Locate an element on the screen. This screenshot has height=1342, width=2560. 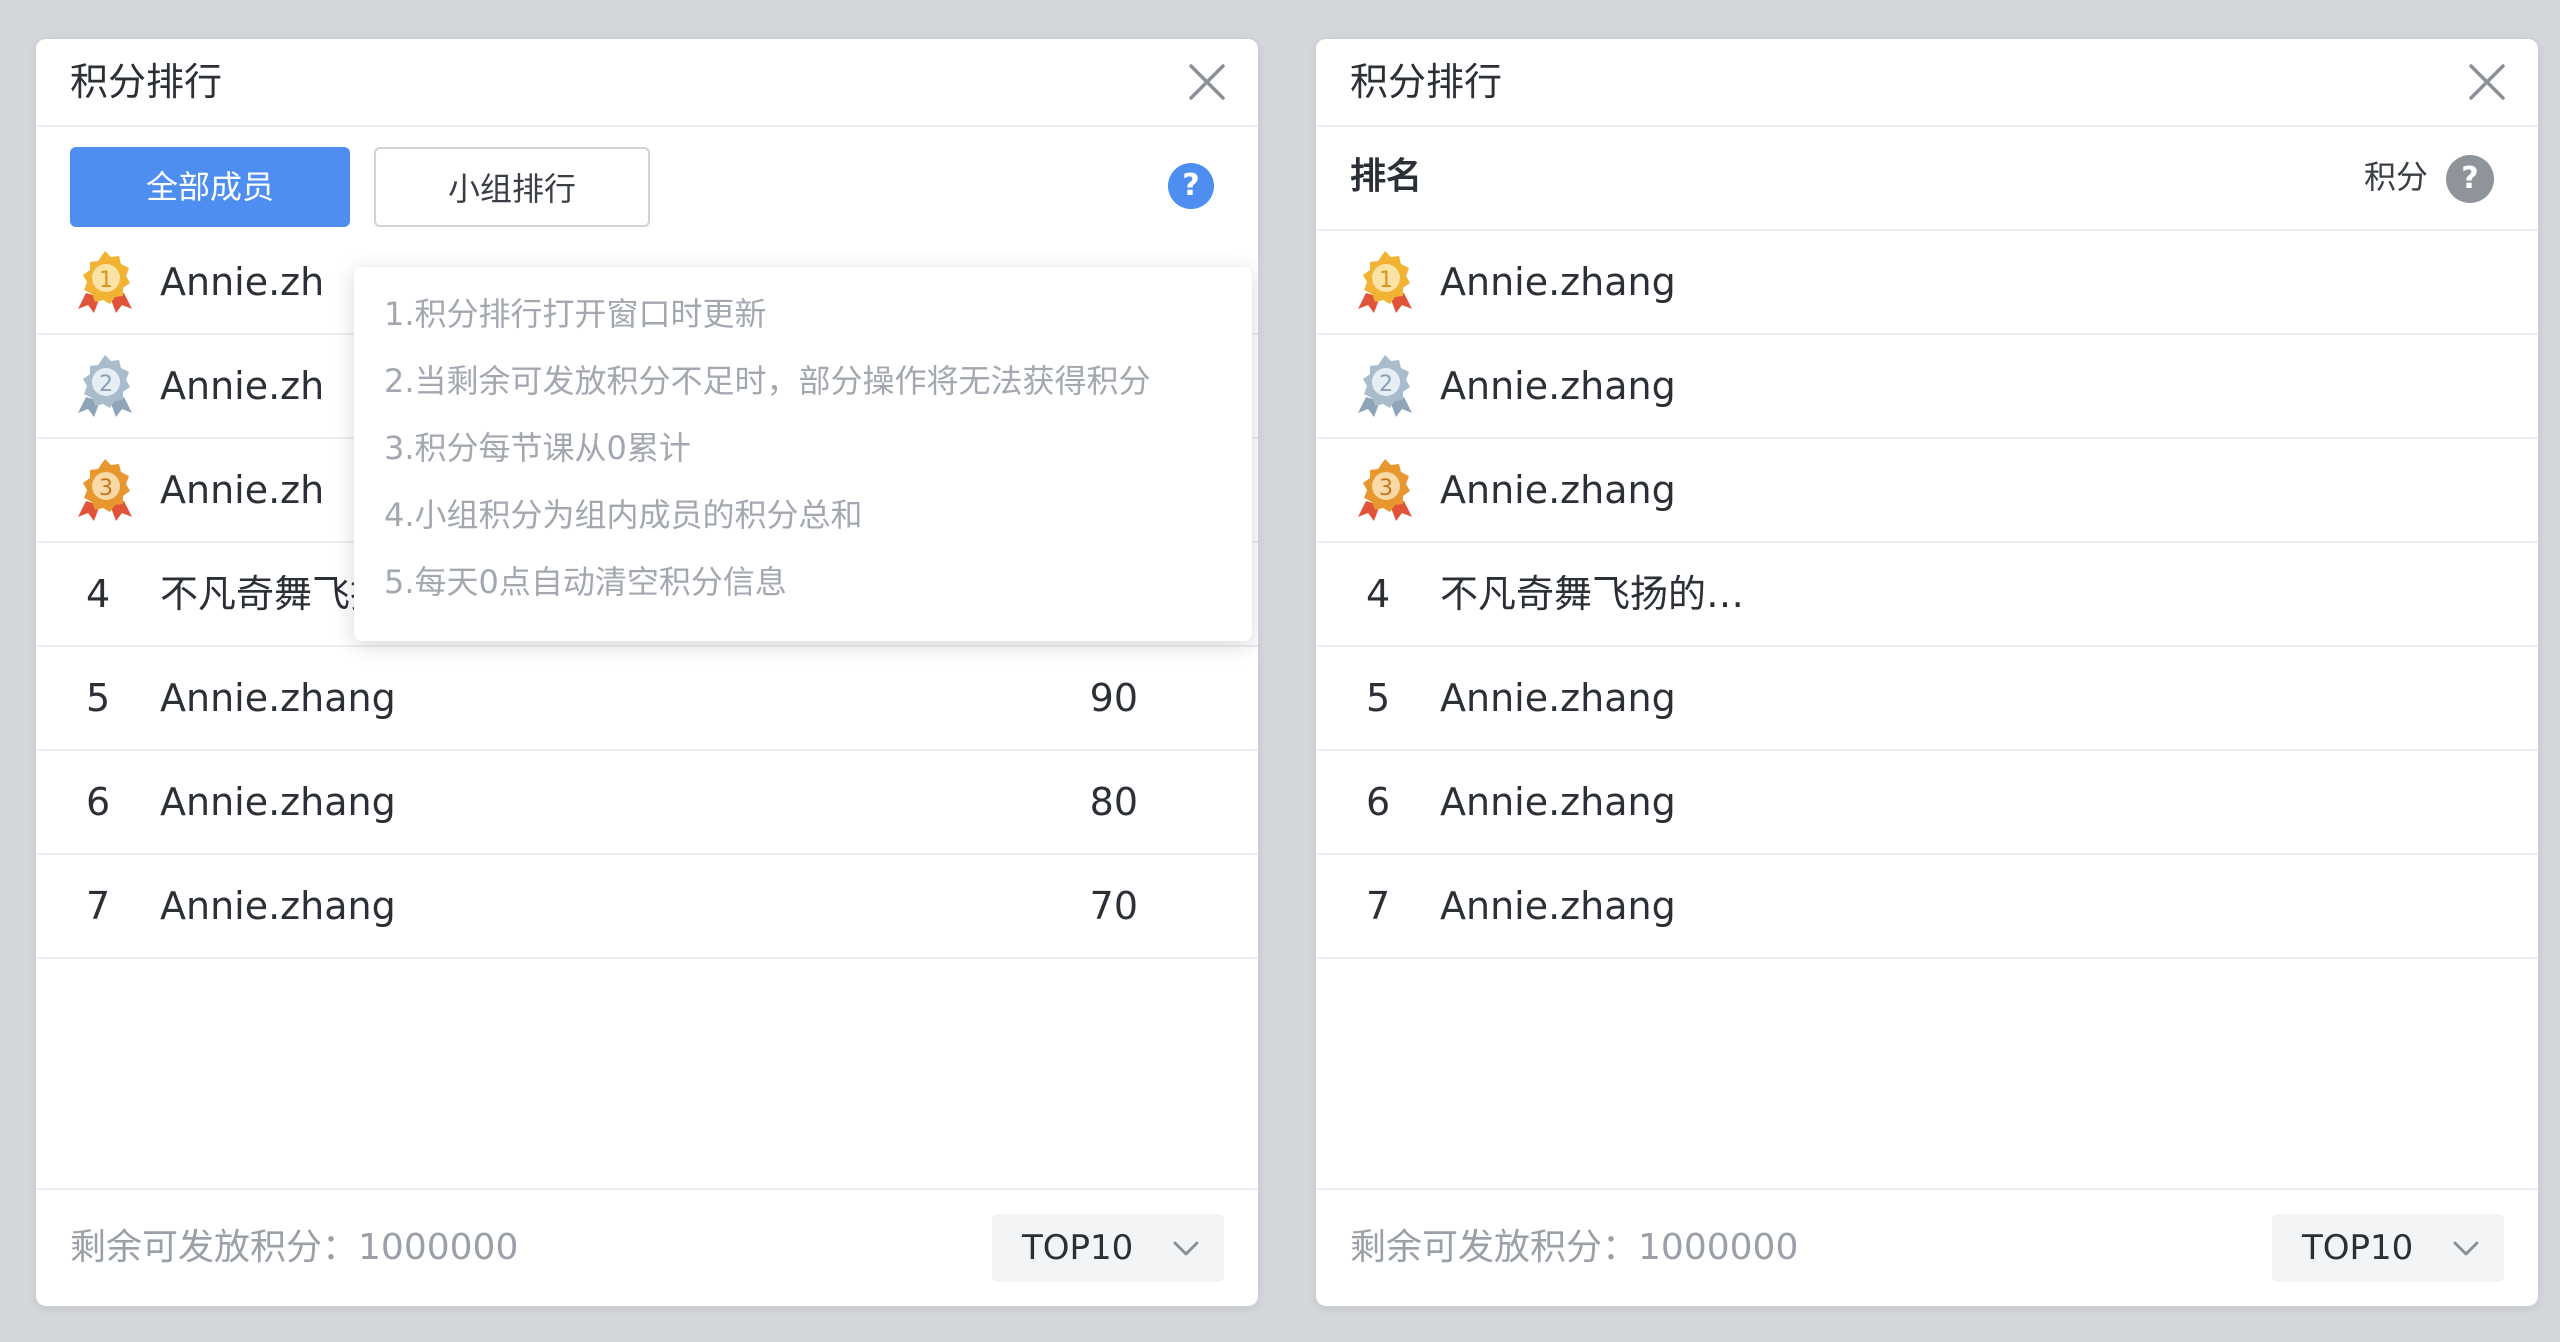
tooltip-line: 4.小组积分为组内成员的积分总和 is located at coordinates (623, 515).